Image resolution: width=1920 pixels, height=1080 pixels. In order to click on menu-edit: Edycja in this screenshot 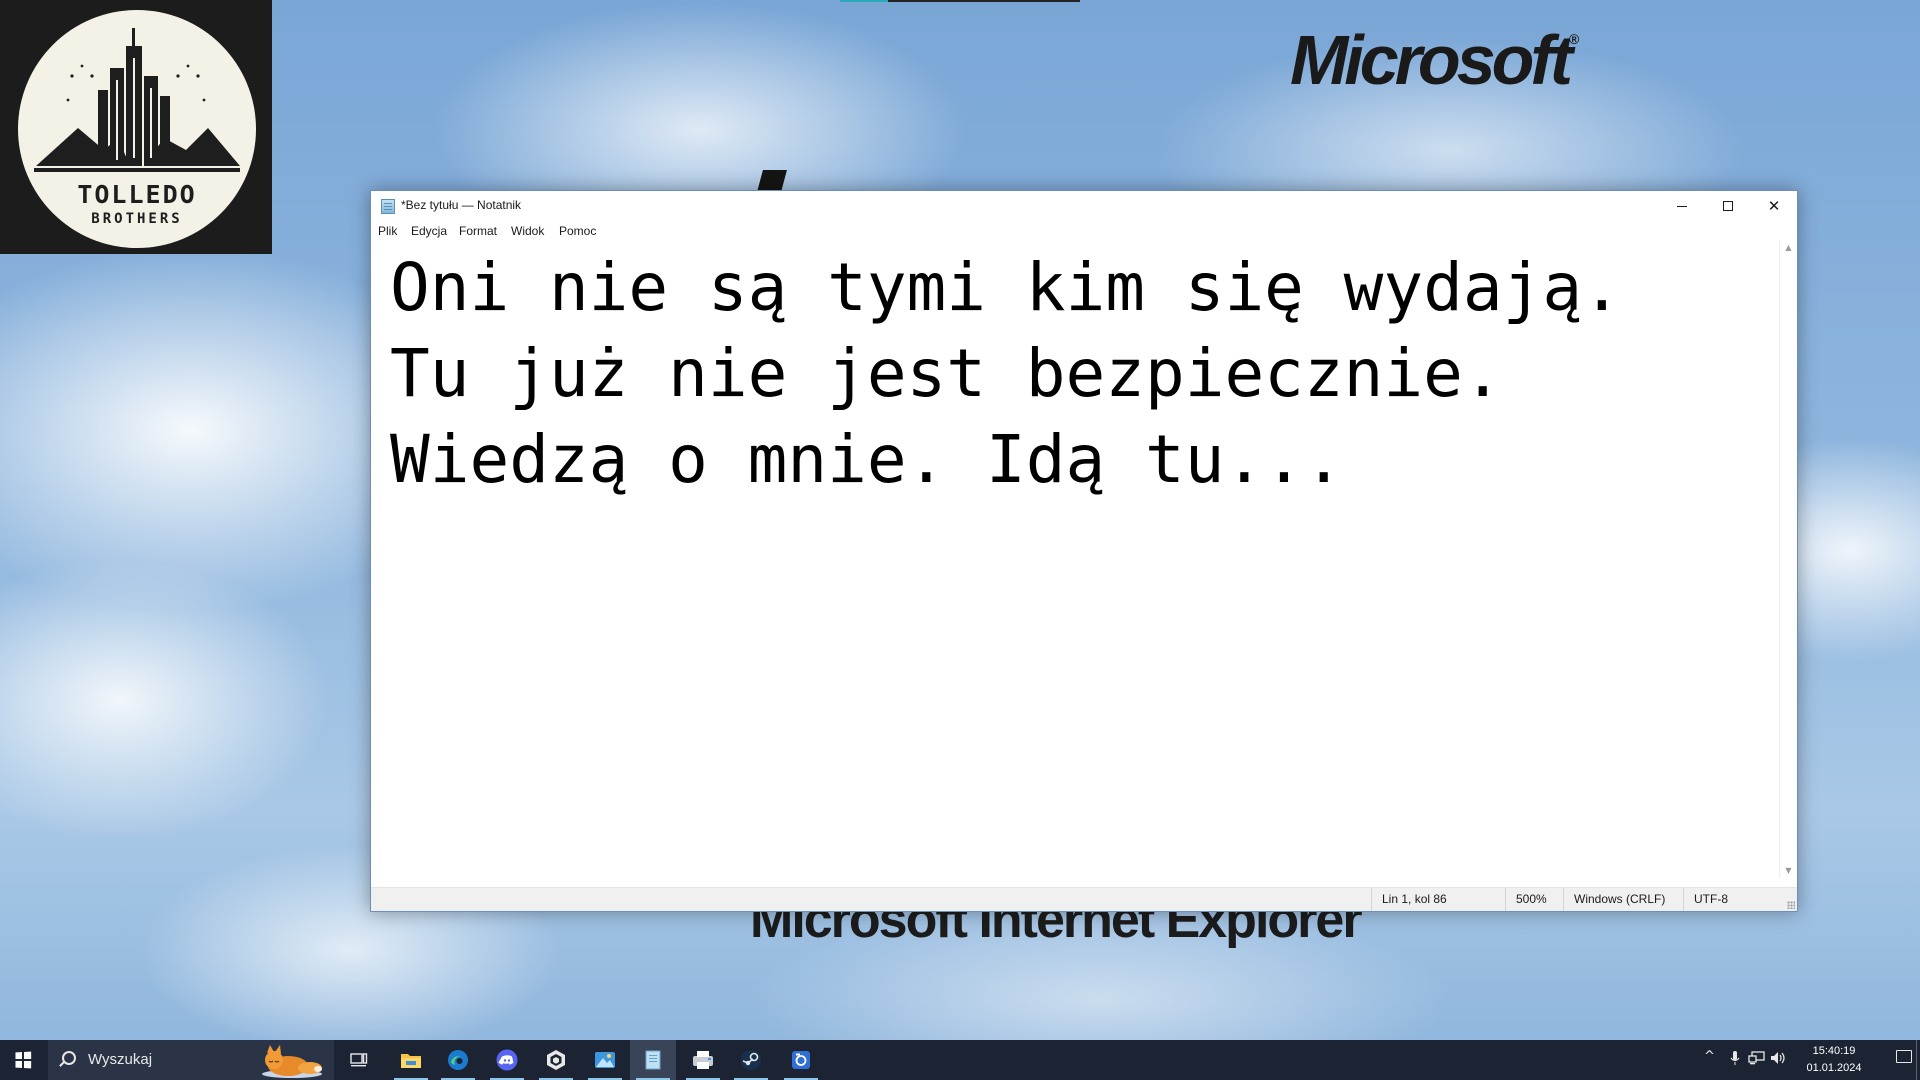, I will do `click(429, 231)`.